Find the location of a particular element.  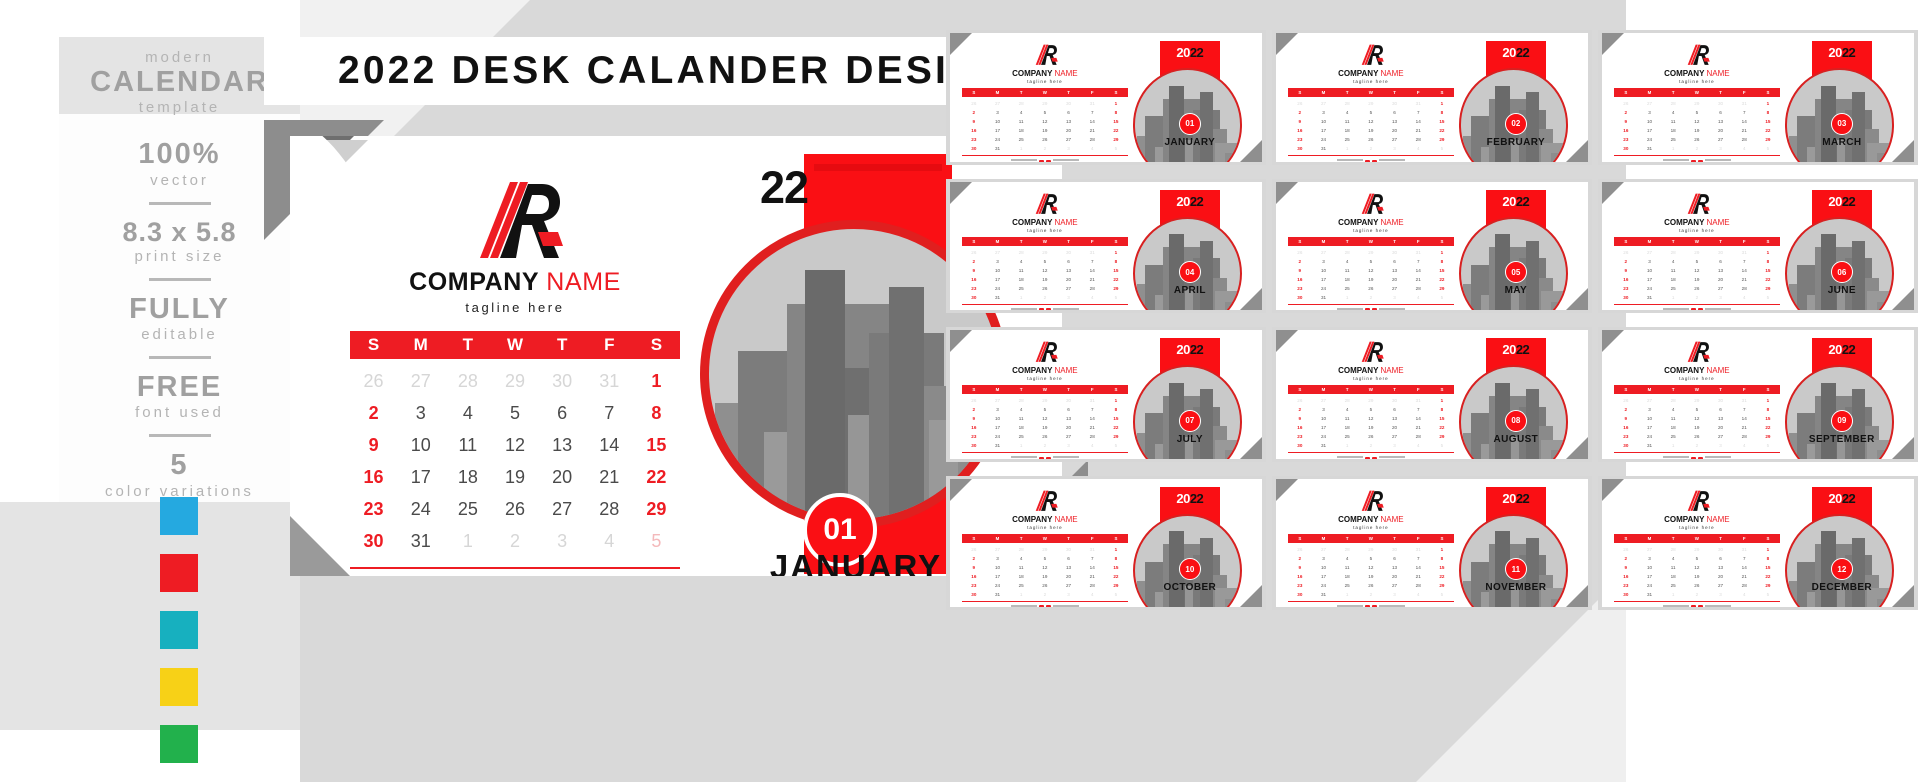

date-cell: 13 is located at coordinates (562, 445).